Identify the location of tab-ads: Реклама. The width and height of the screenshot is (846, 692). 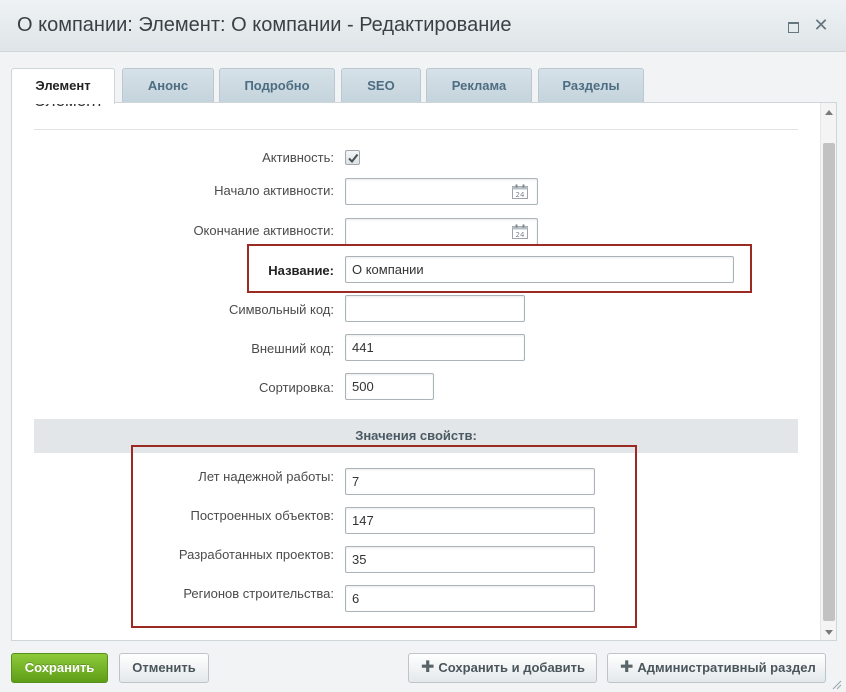
(479, 85).